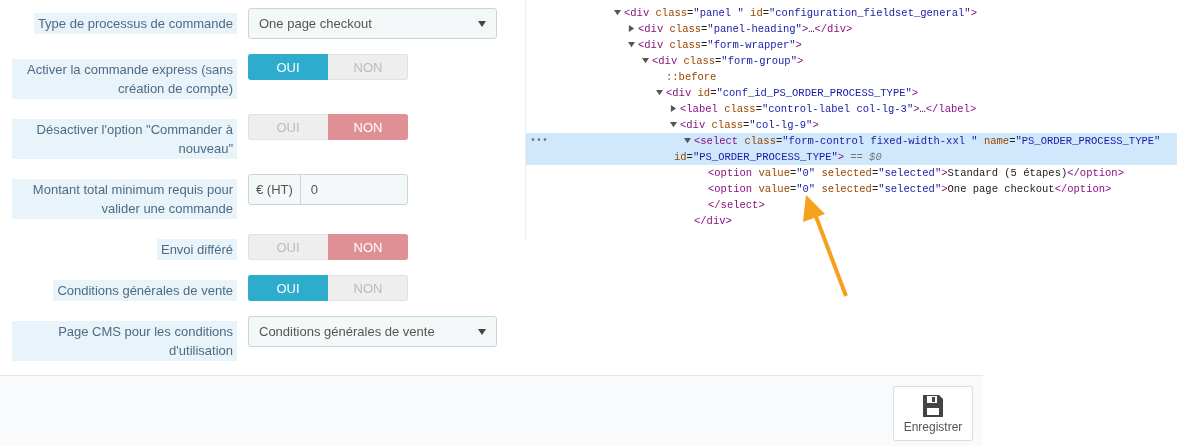  What do you see at coordinates (124, 199) in the screenshot?
I see `field-label: Montant total minimum requis pour valider une commande` at bounding box center [124, 199].